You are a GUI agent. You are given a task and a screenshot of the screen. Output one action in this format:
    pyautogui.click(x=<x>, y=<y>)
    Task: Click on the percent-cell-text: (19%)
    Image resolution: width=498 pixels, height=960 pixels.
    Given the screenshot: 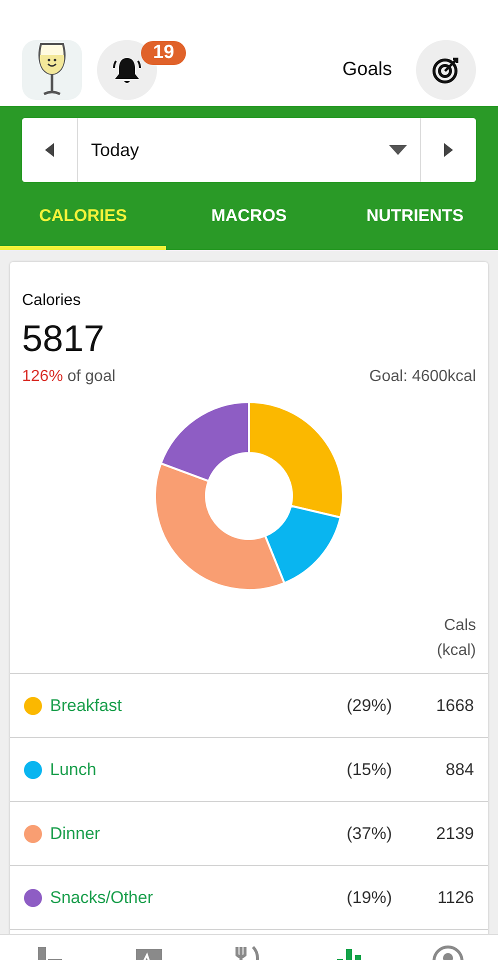 What is the action you would take?
    pyautogui.click(x=369, y=897)
    